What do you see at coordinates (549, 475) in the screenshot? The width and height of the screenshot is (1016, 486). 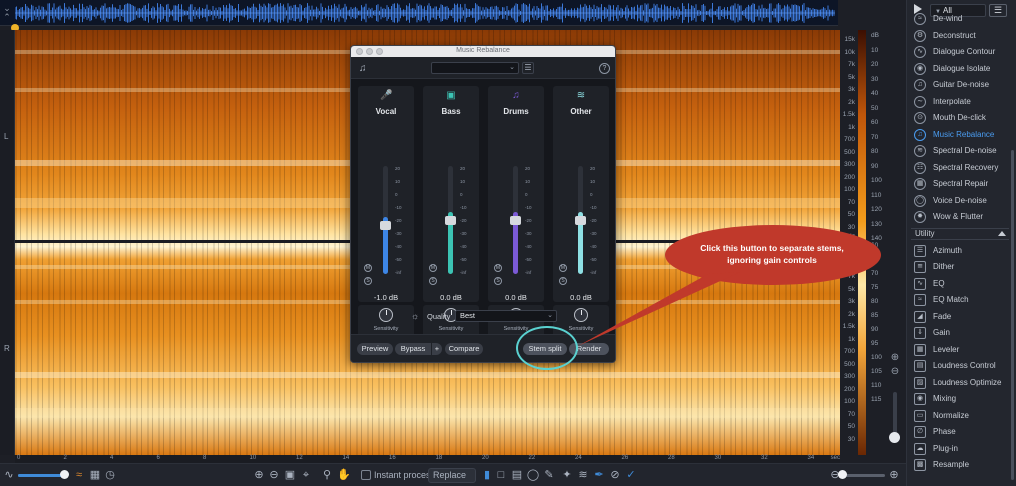 I see `brush-icon: ✎` at bounding box center [549, 475].